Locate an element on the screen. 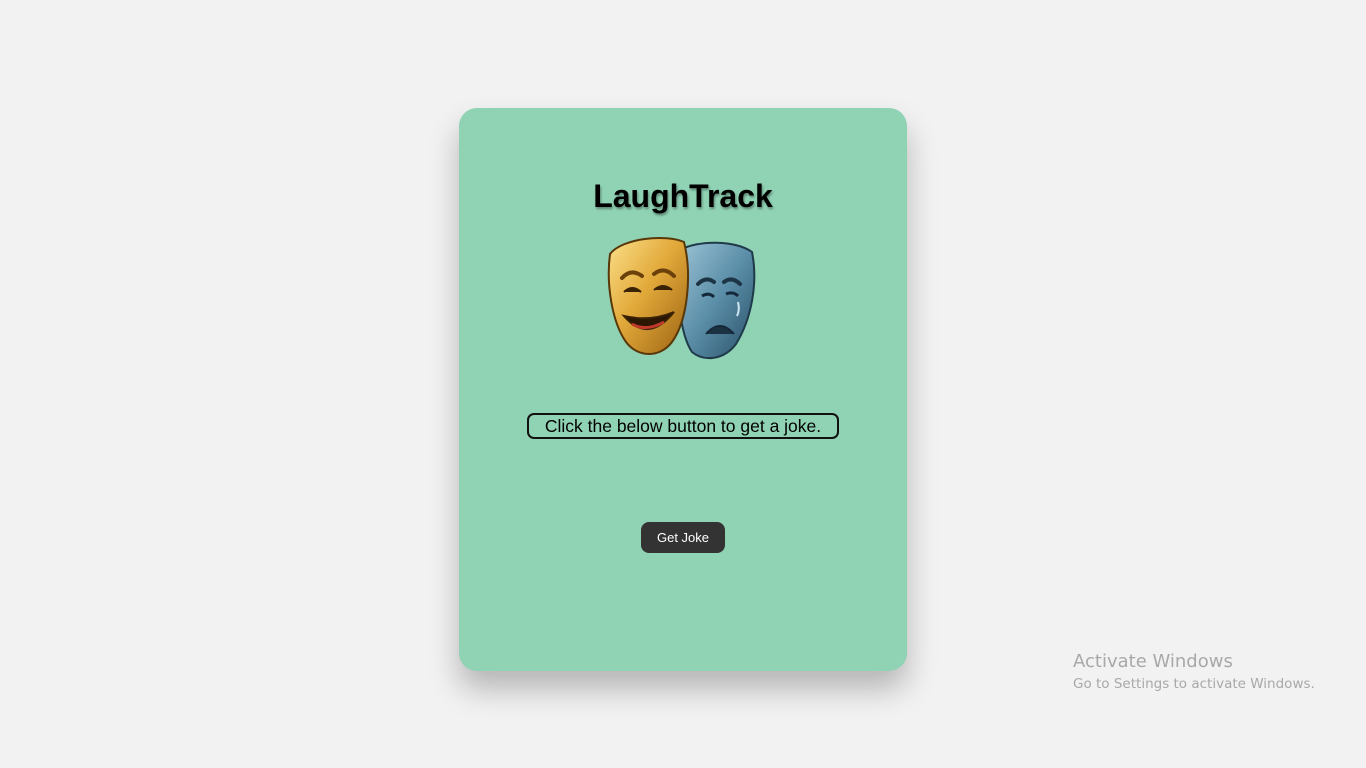 Image resolution: width=1366 pixels, height=768 pixels. get-joke-button: Get Joke is located at coordinates (683, 537).